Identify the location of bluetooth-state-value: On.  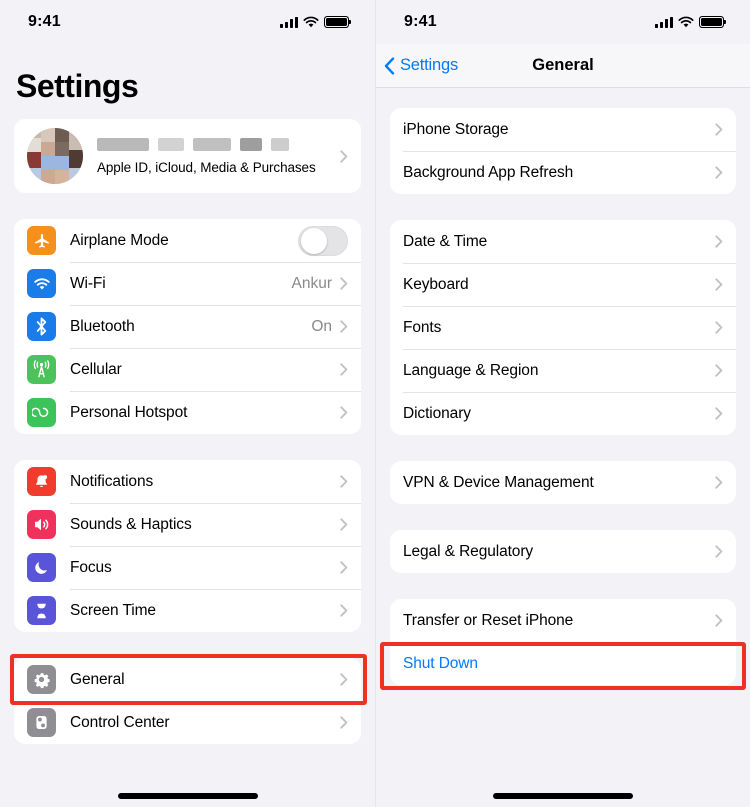
(321, 326).